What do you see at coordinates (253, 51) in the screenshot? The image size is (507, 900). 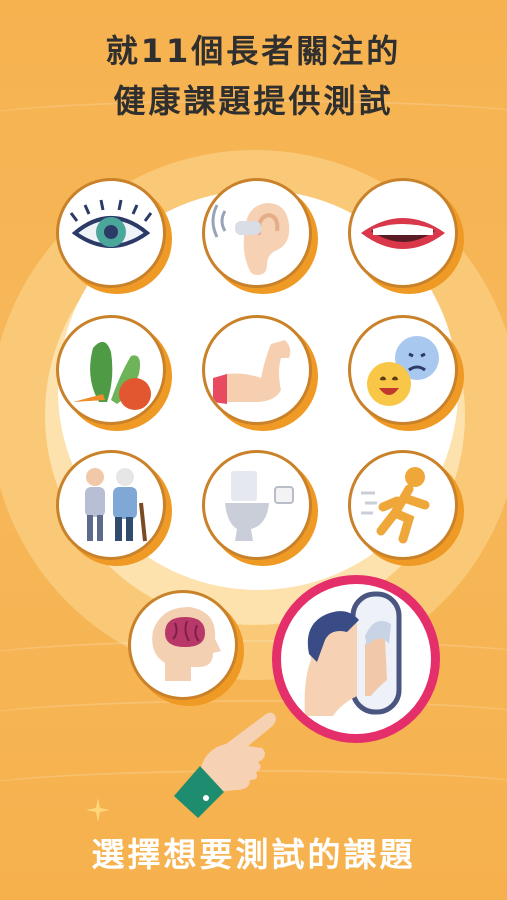 I see `page-title-line-1: 就11個長者關注的` at bounding box center [253, 51].